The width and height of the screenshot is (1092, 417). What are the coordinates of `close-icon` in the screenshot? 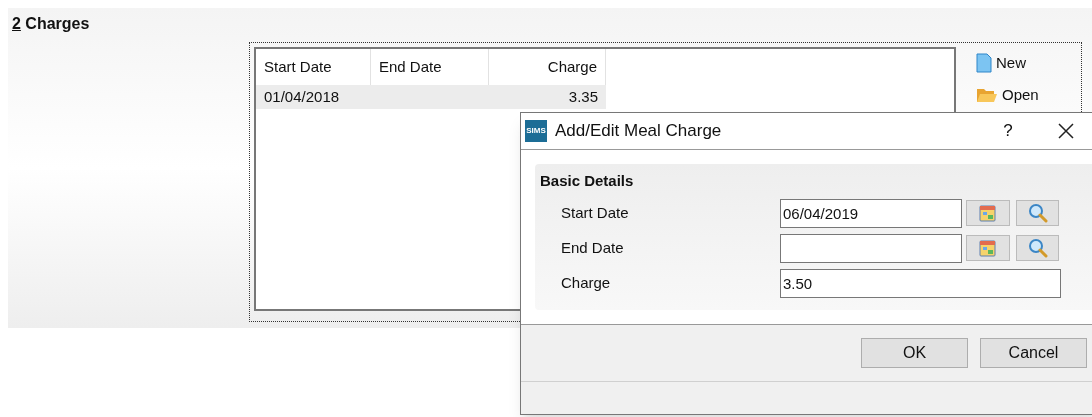 It's located at (1066, 131).